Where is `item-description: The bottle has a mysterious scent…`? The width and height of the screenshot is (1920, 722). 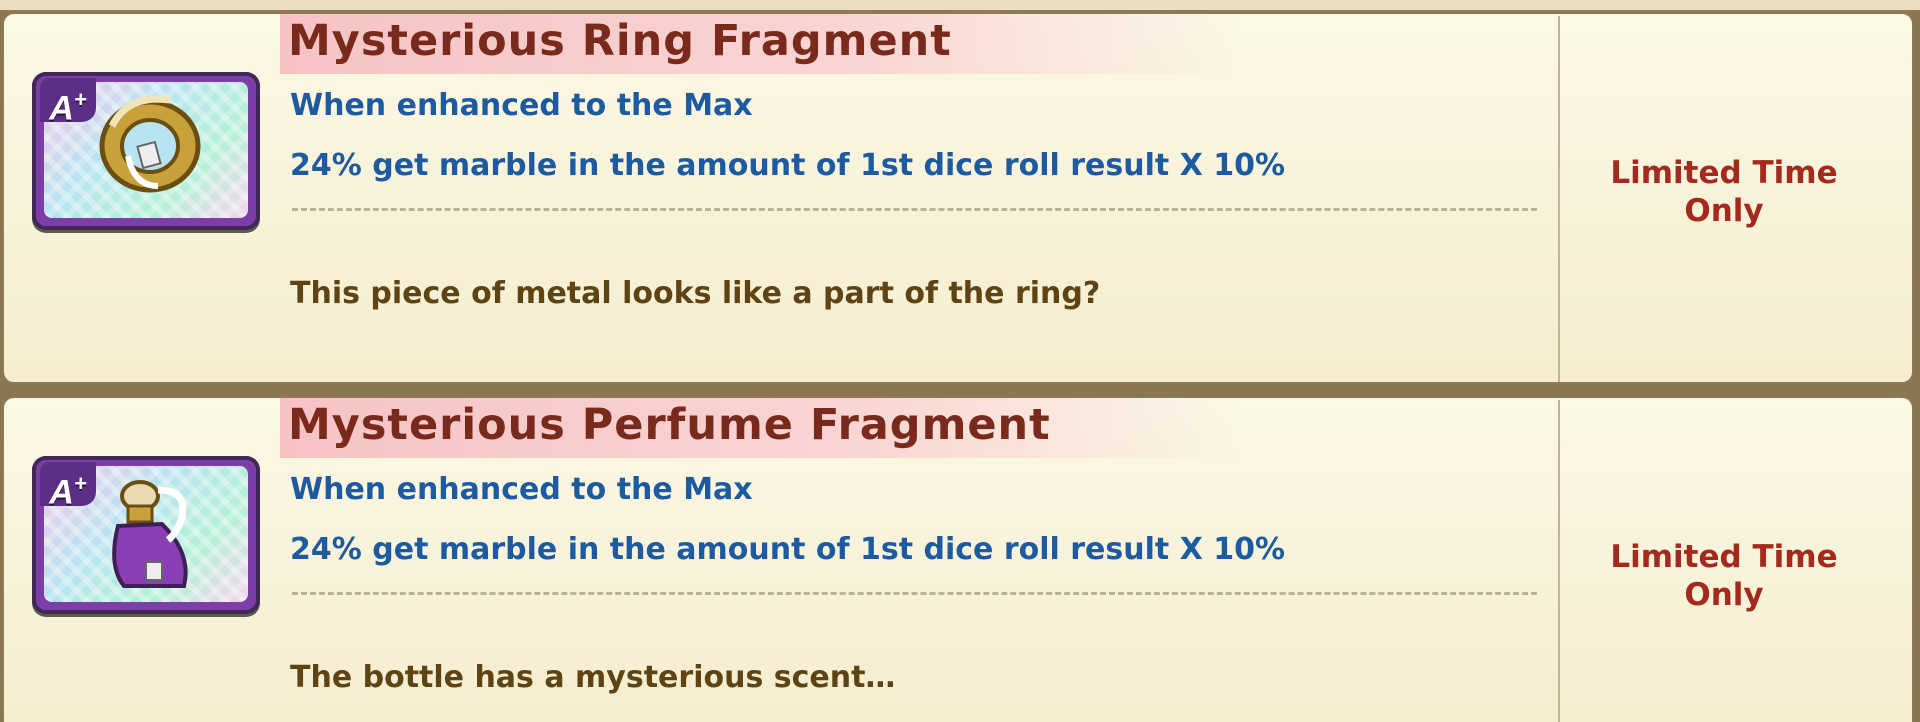
item-description: The bottle has a mysterious scent… is located at coordinates (593, 677).